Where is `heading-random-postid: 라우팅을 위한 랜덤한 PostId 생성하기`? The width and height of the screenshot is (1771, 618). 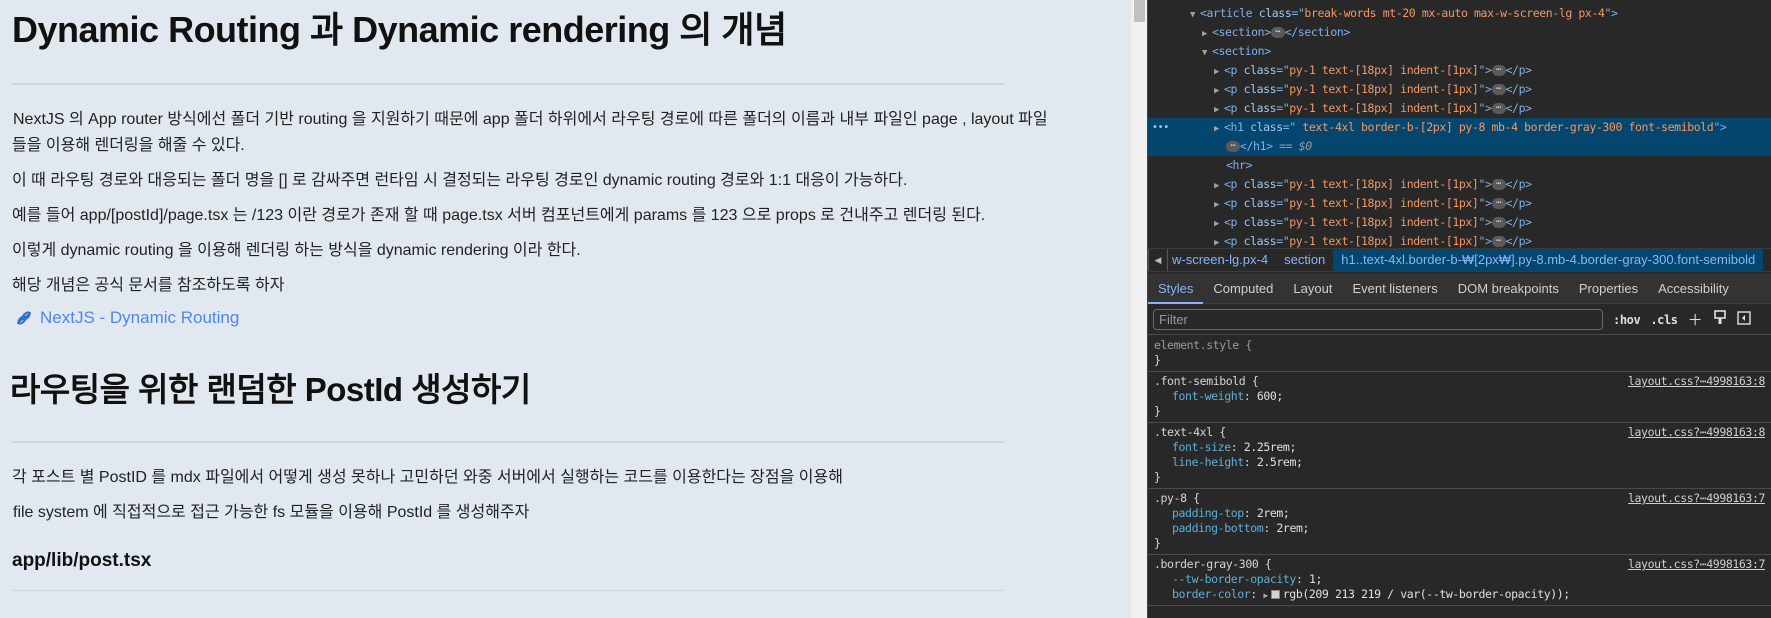 heading-random-postid: 라우팅을 위한 랜덤한 PostId 생성하기 is located at coordinates (270, 389).